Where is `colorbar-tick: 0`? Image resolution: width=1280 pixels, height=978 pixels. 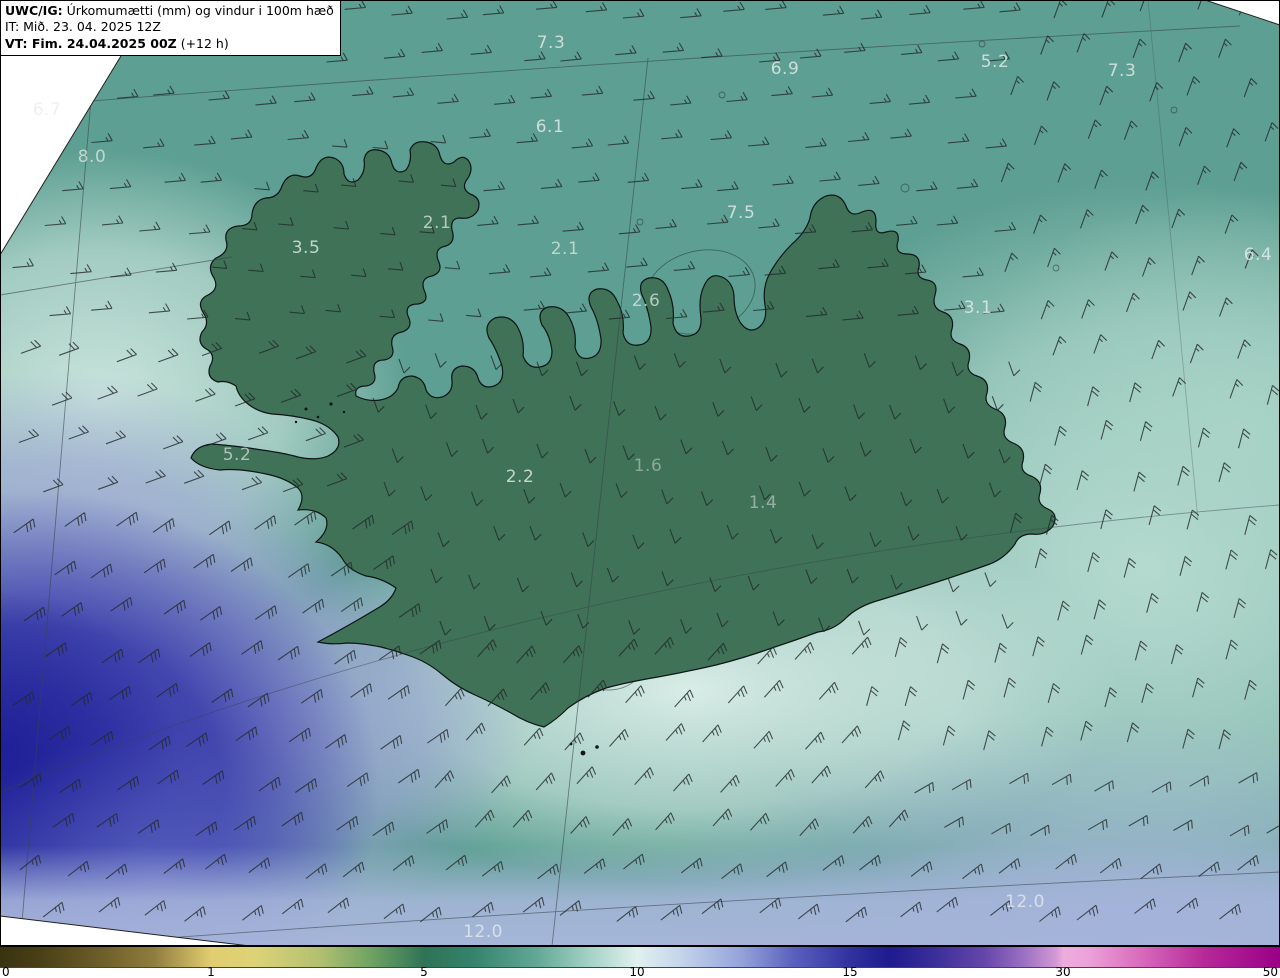 colorbar-tick: 0 is located at coordinates (6, 971).